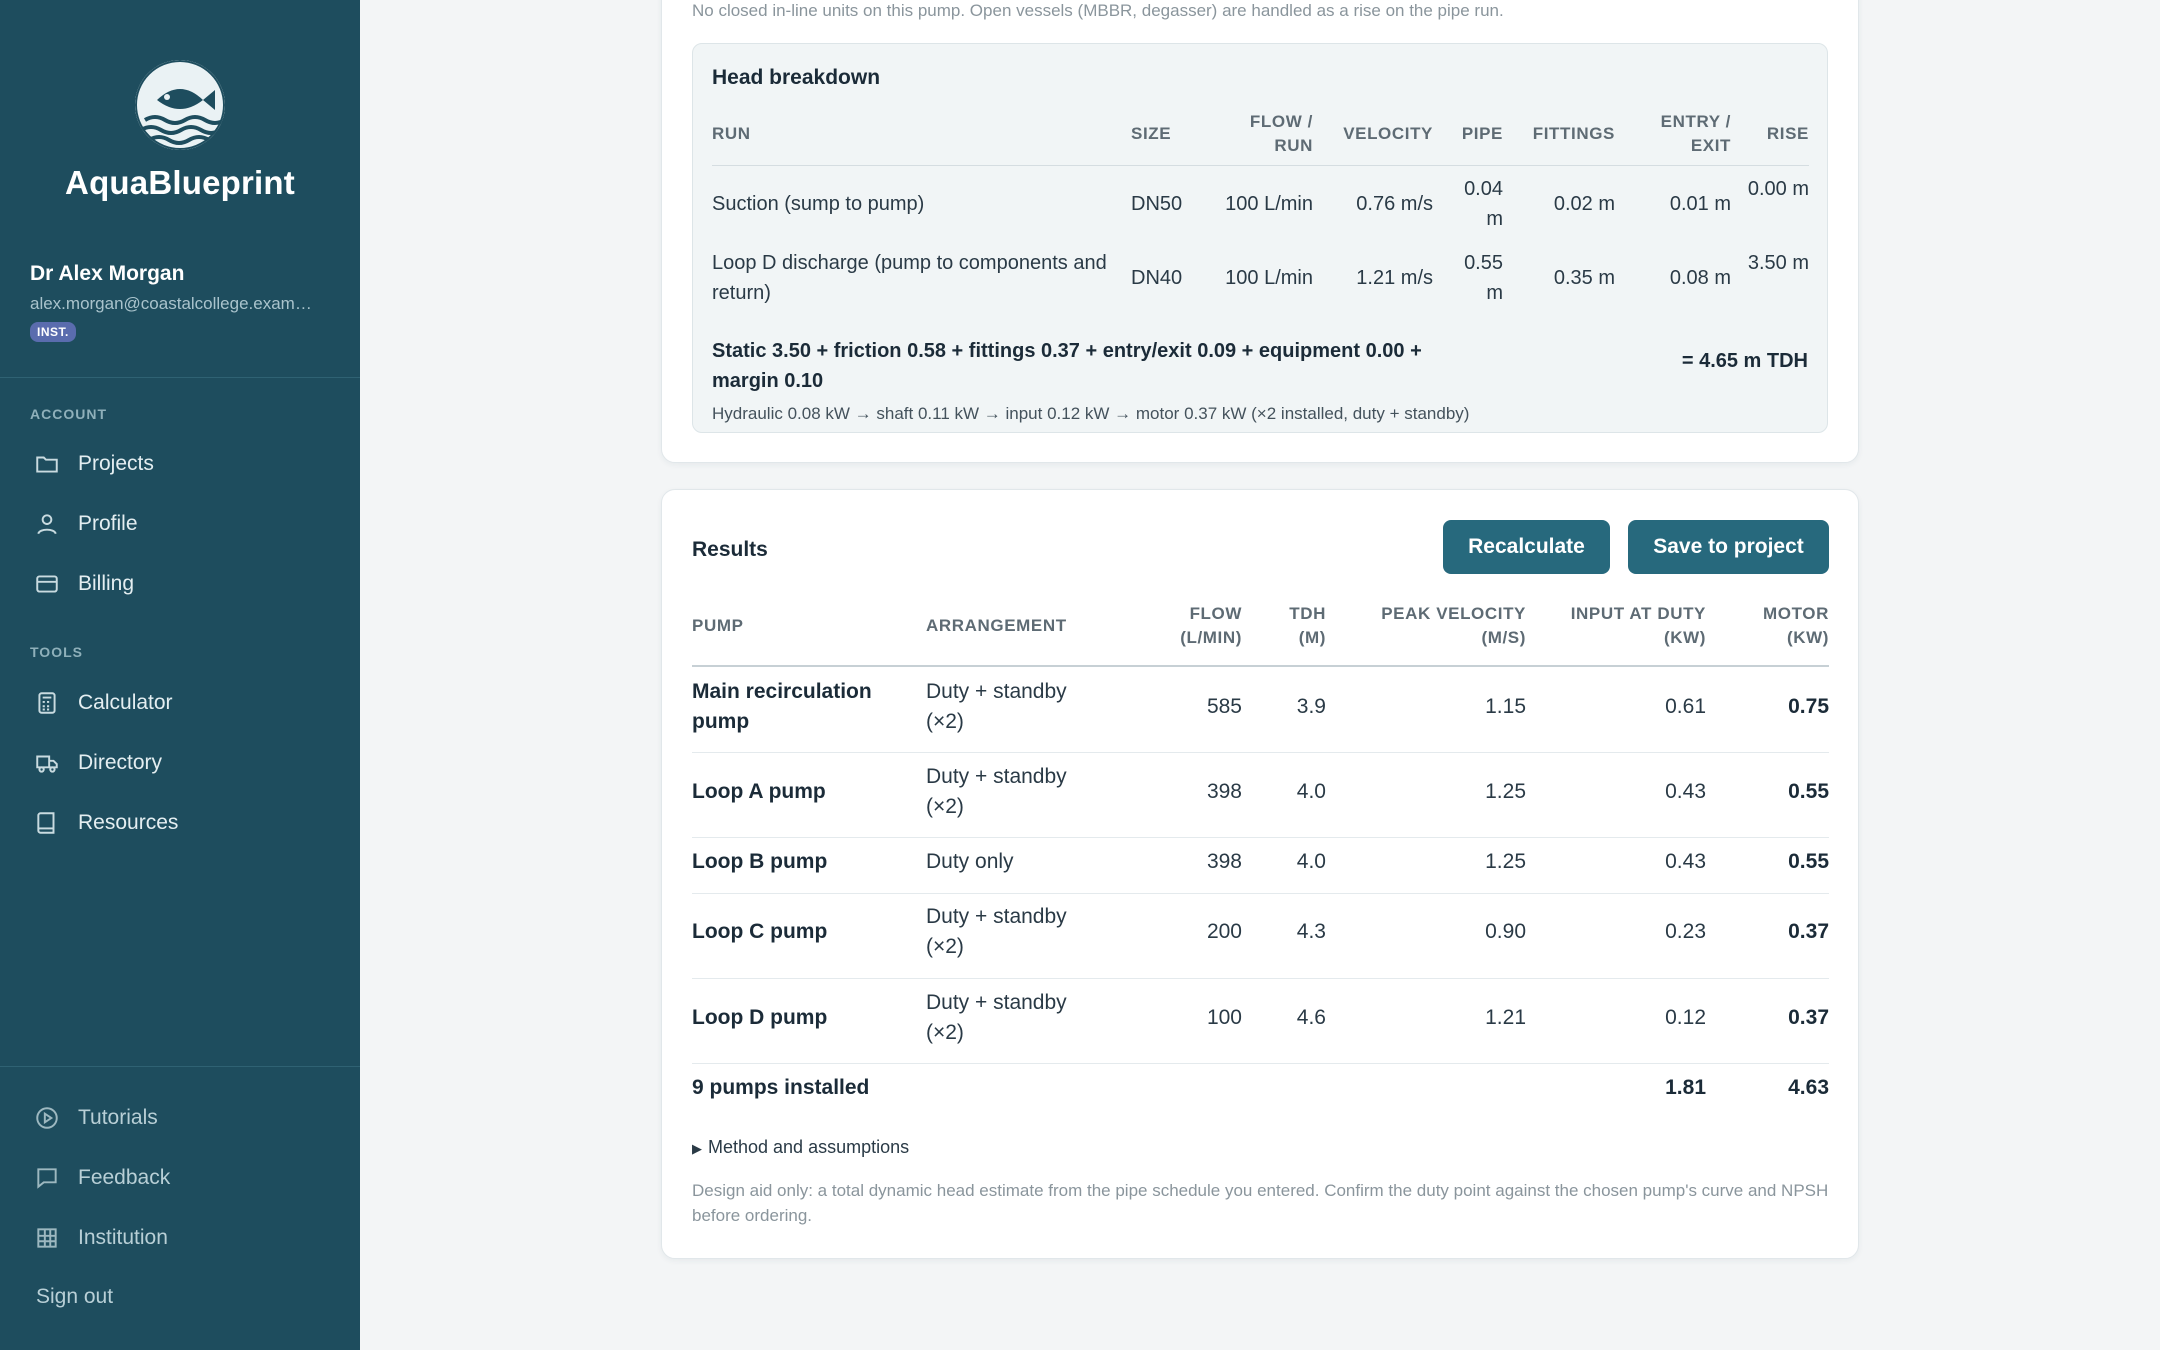 The width and height of the screenshot is (2160, 1350). I want to click on col-header-motor: MOTOR (KW), so click(1796, 625).